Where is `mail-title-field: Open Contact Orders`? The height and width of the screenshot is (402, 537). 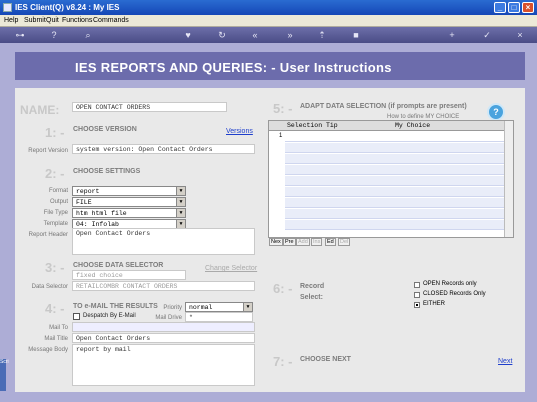
mail-title-field: Open Contact Orders is located at coordinates (163, 338).